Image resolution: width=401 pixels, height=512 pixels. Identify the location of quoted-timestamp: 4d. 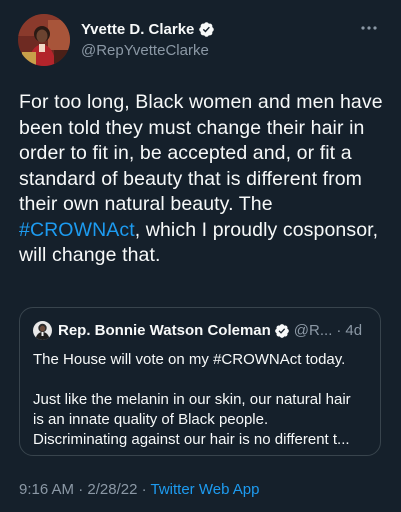
(353, 330).